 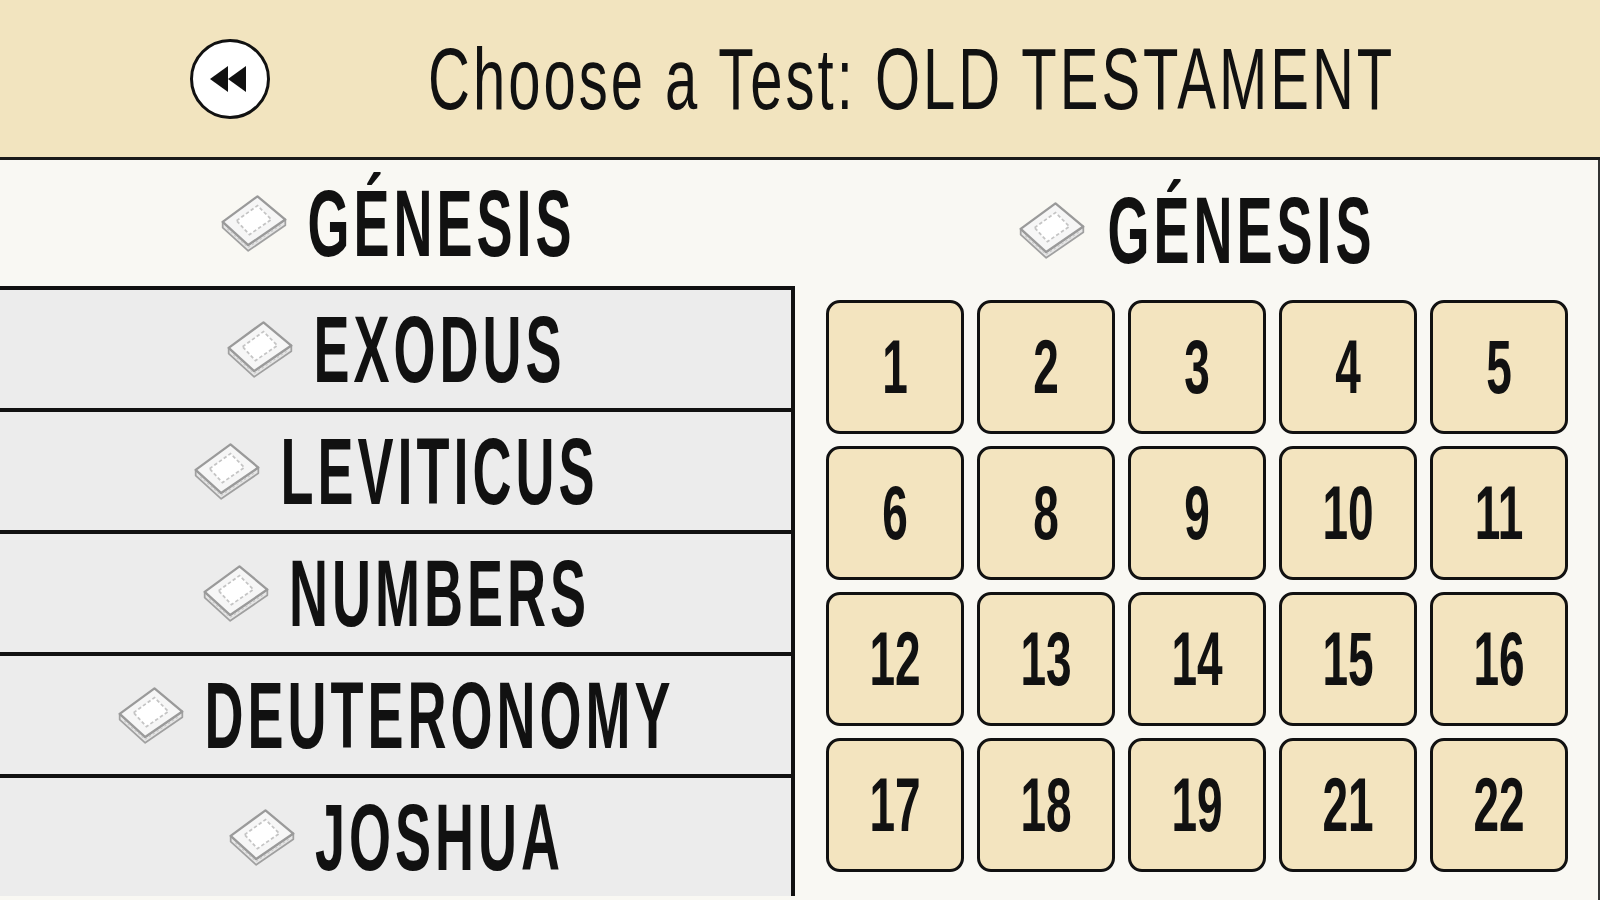 What do you see at coordinates (895, 805) in the screenshot?
I see `chapter-button: 17` at bounding box center [895, 805].